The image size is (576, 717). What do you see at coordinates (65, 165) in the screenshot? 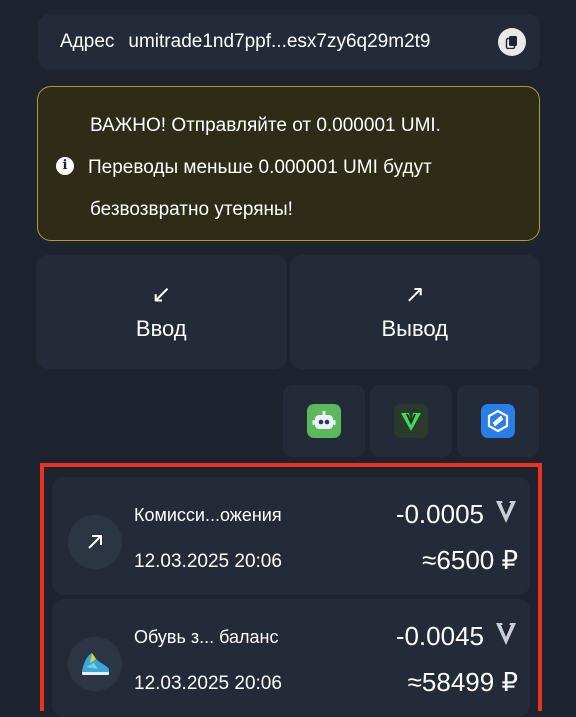
I see `info-icon: i` at bounding box center [65, 165].